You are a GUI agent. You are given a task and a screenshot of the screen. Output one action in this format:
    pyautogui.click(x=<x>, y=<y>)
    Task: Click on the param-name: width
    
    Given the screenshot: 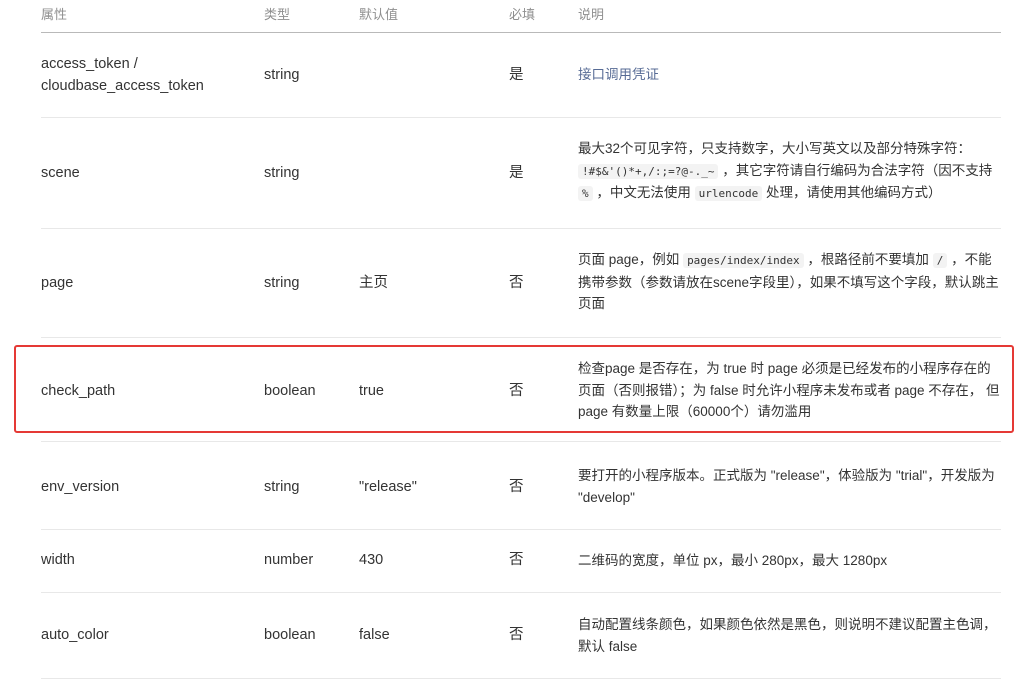 What is the action you would take?
    pyautogui.click(x=58, y=560)
    